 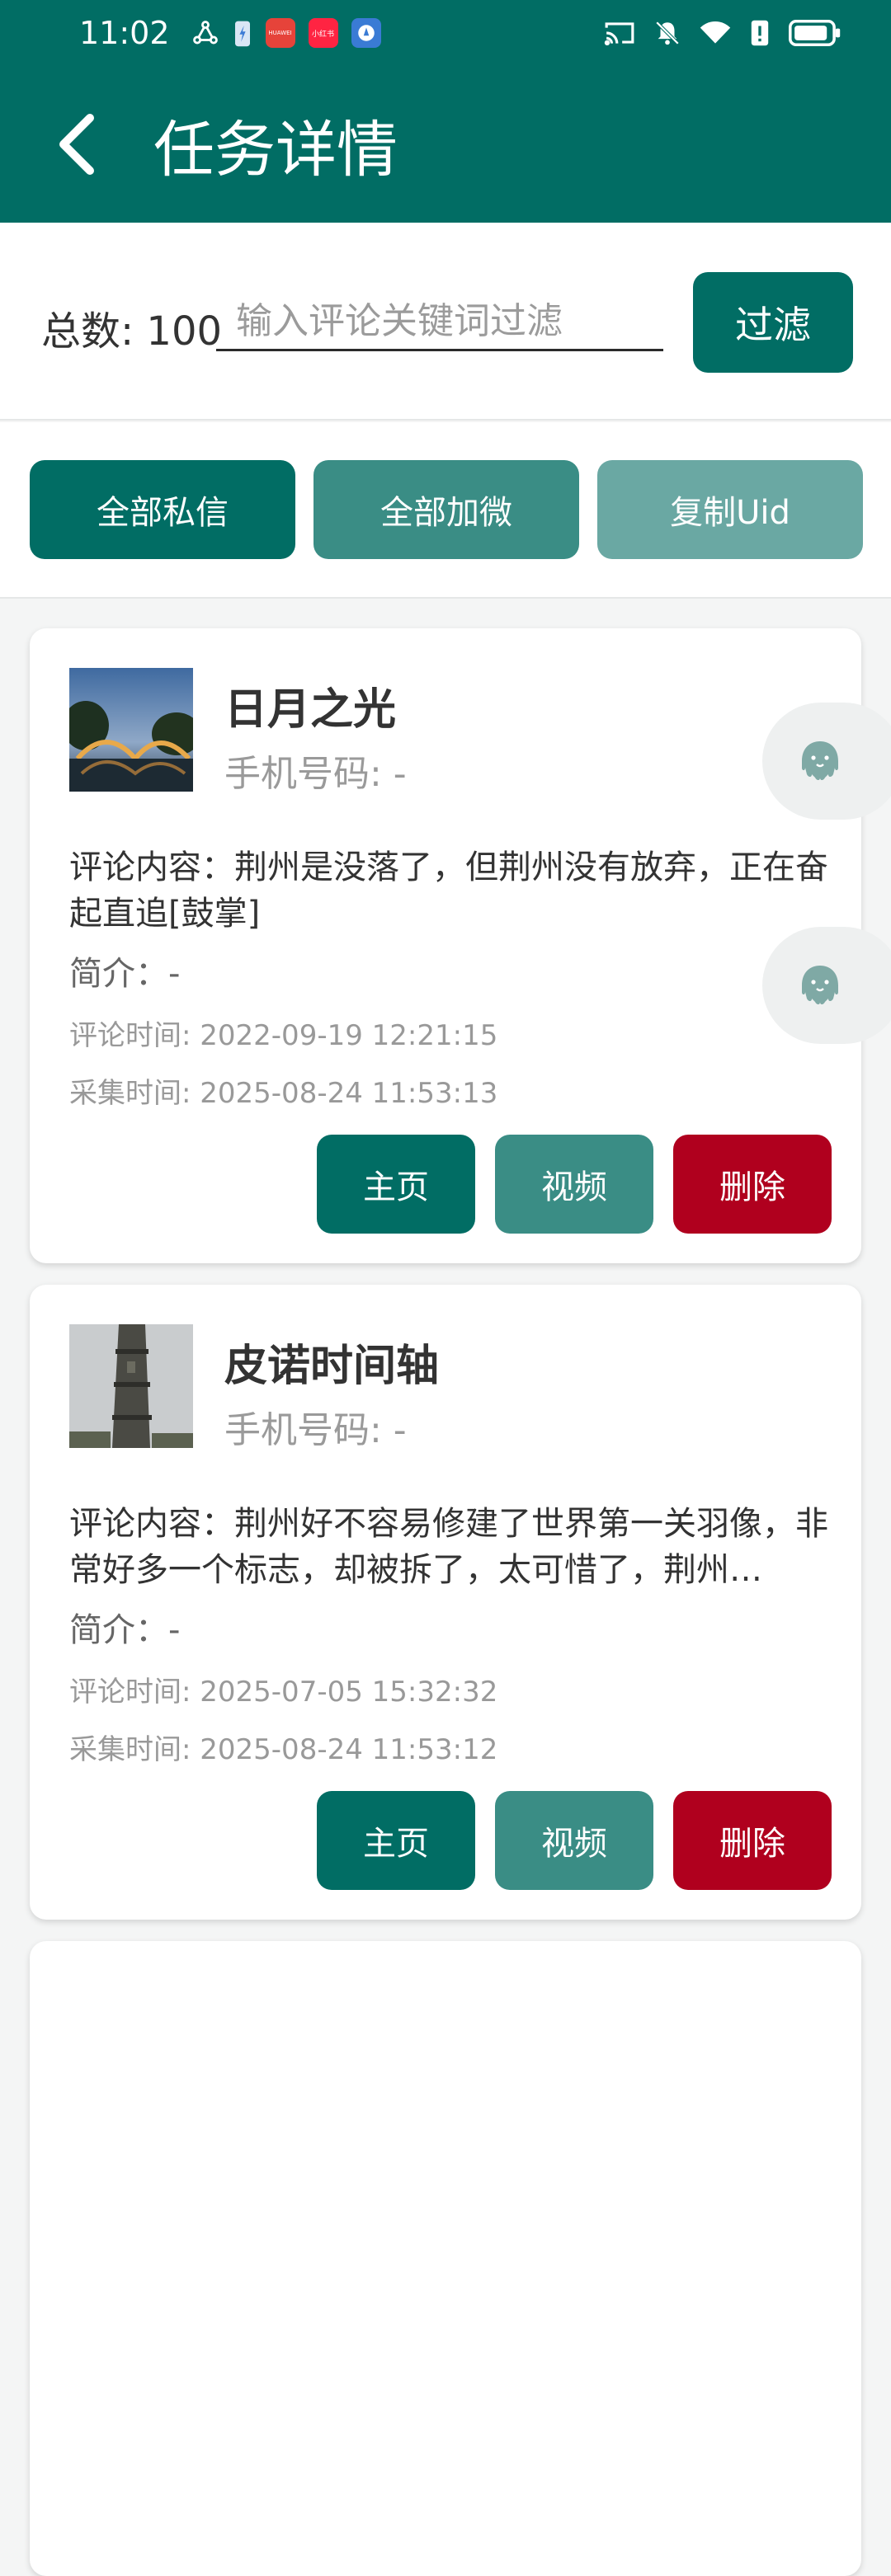 I want to click on xiaohongshu-app-icon: 小红书, so click(x=323, y=33).